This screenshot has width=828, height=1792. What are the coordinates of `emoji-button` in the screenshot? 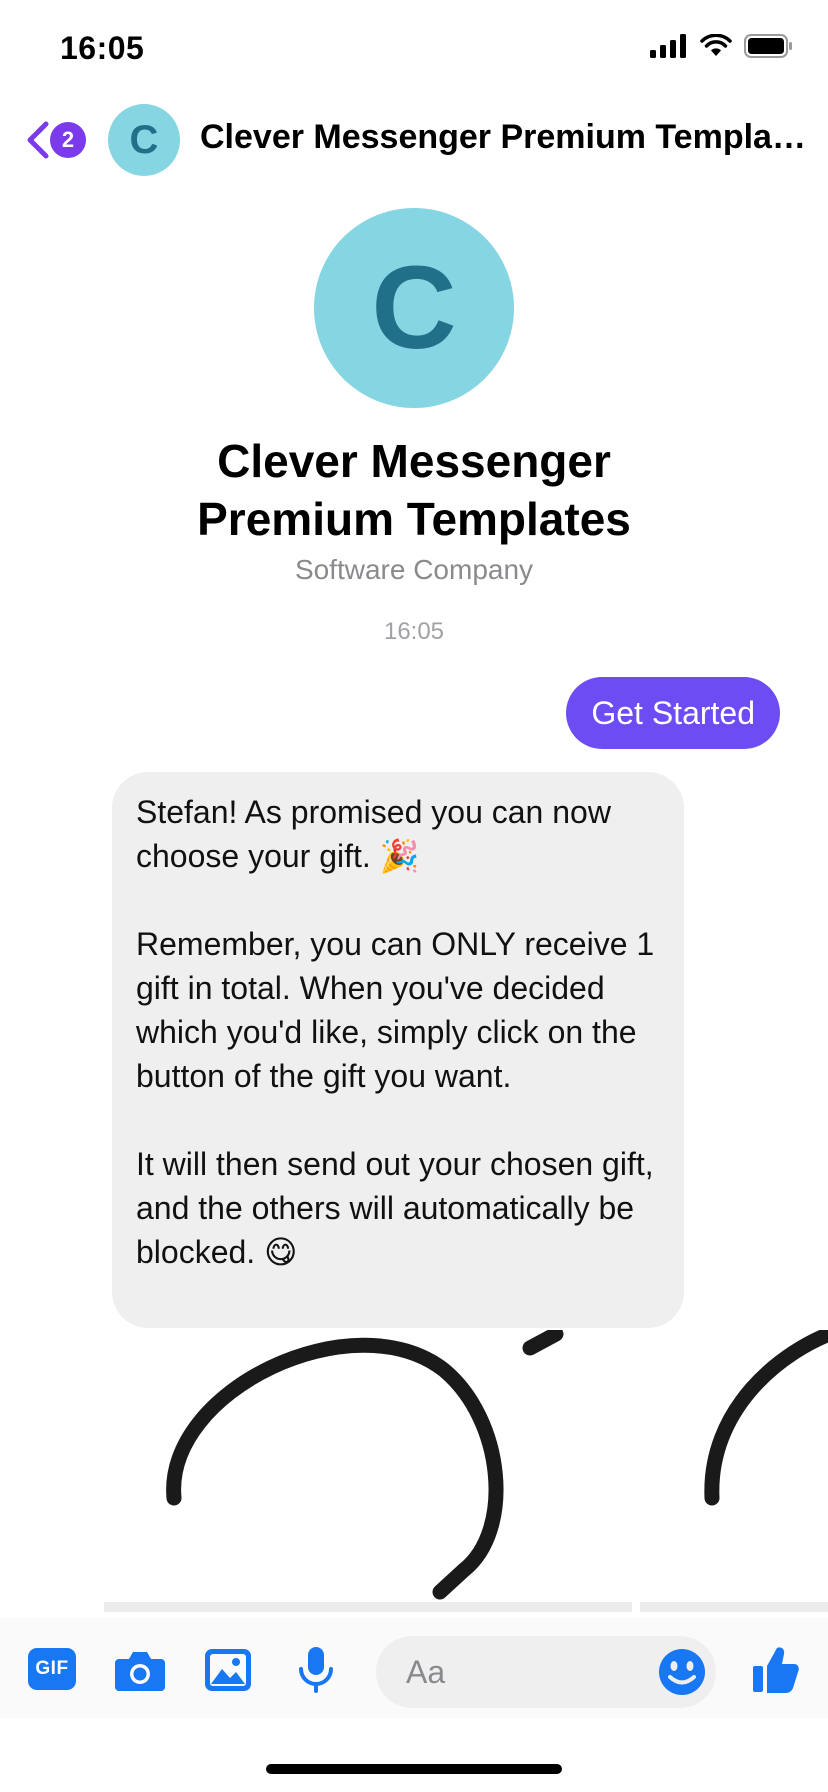 It's located at (682, 1672).